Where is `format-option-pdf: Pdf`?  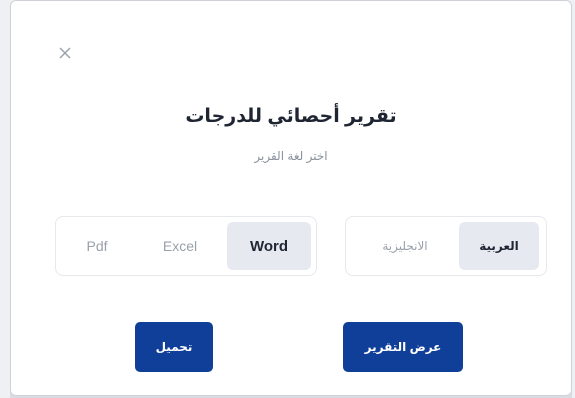 format-option-pdf: Pdf is located at coordinates (97, 246).